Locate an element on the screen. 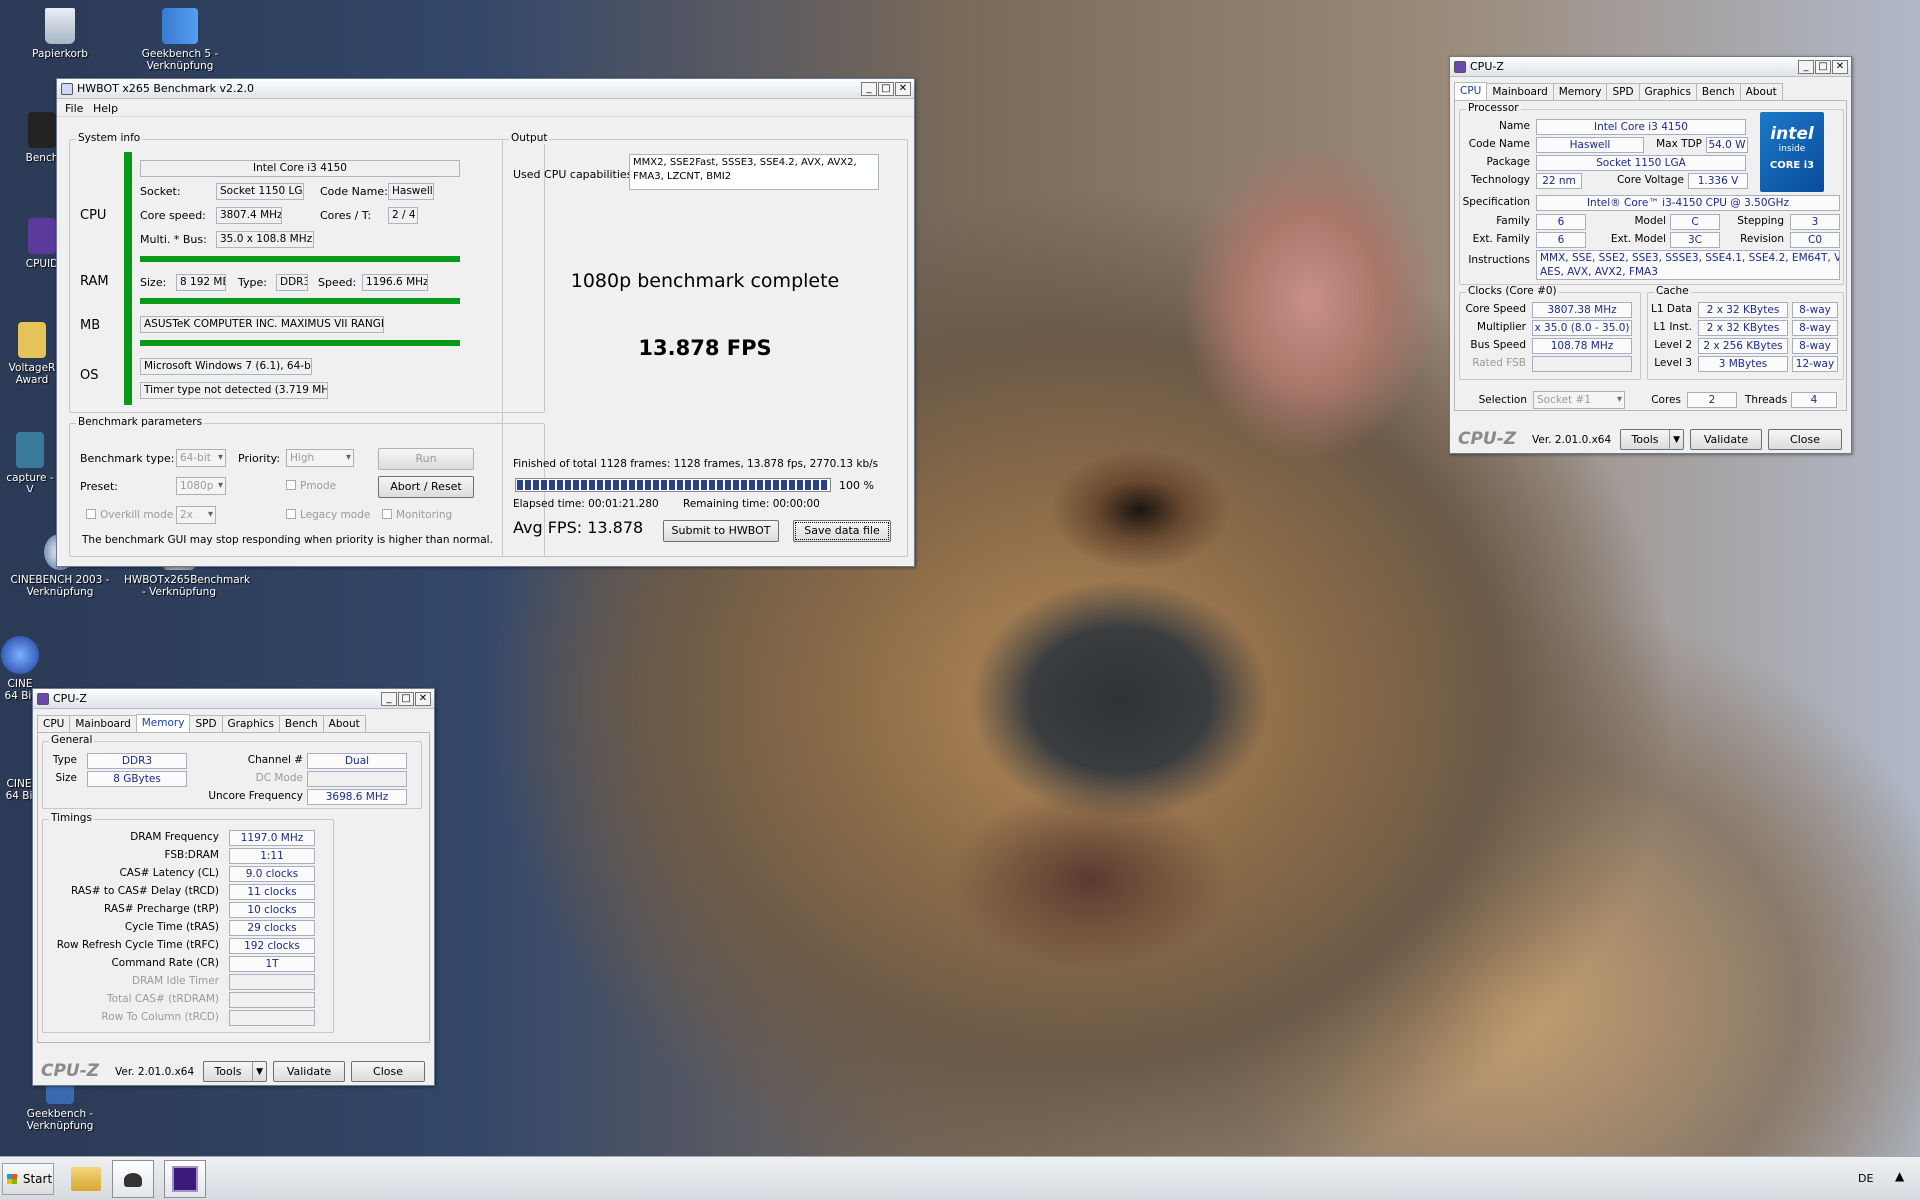  start-button: Start is located at coordinates (28, 1179).